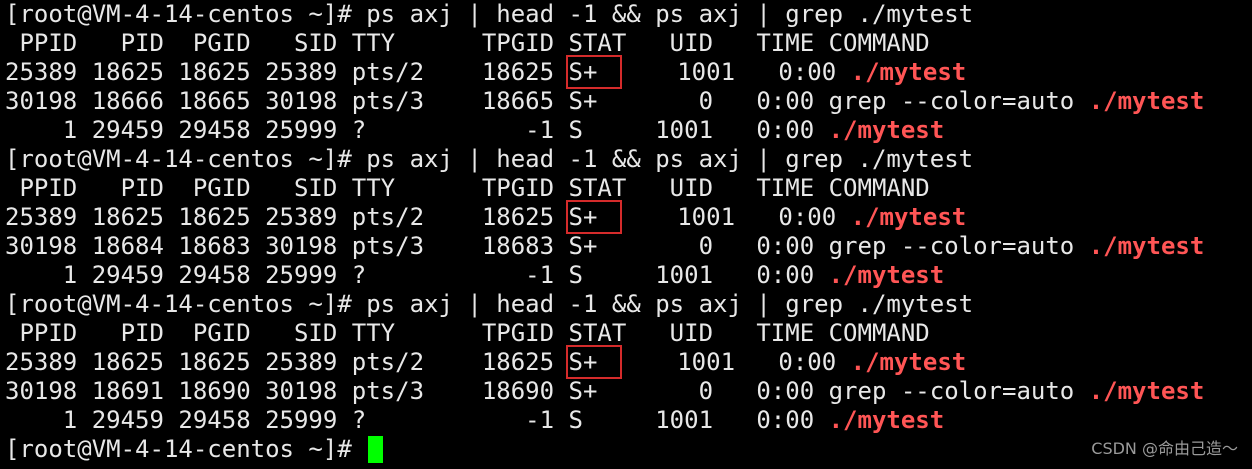 This screenshot has height=469, width=1252. What do you see at coordinates (1164, 448) in the screenshot?
I see `csdn-watermark: CSDN @命由己造～` at bounding box center [1164, 448].